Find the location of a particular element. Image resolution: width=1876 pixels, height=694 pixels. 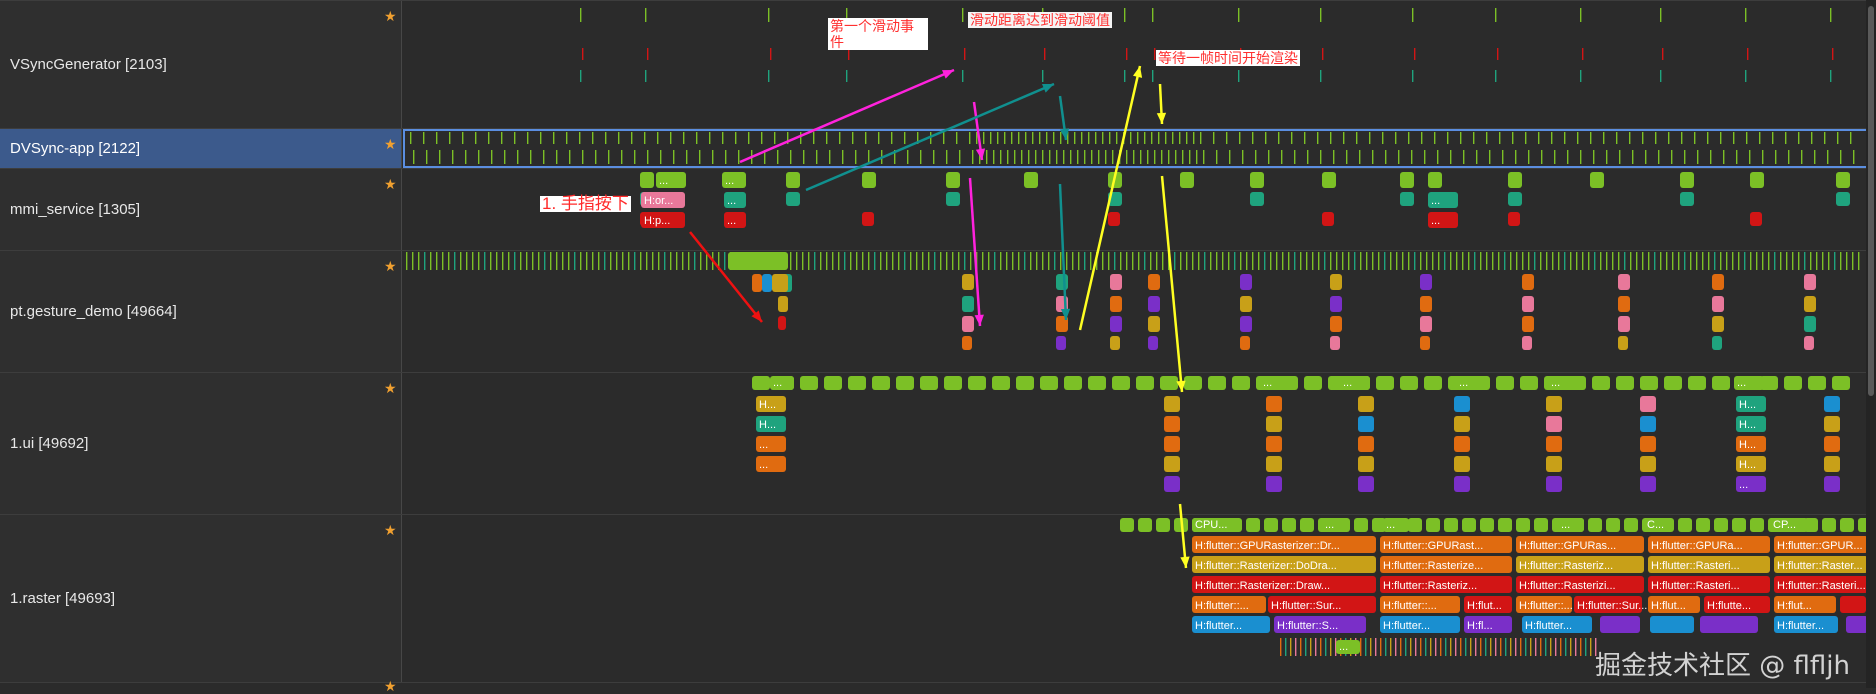

lane-title: 1.raster [49693] is located at coordinates (63, 598).